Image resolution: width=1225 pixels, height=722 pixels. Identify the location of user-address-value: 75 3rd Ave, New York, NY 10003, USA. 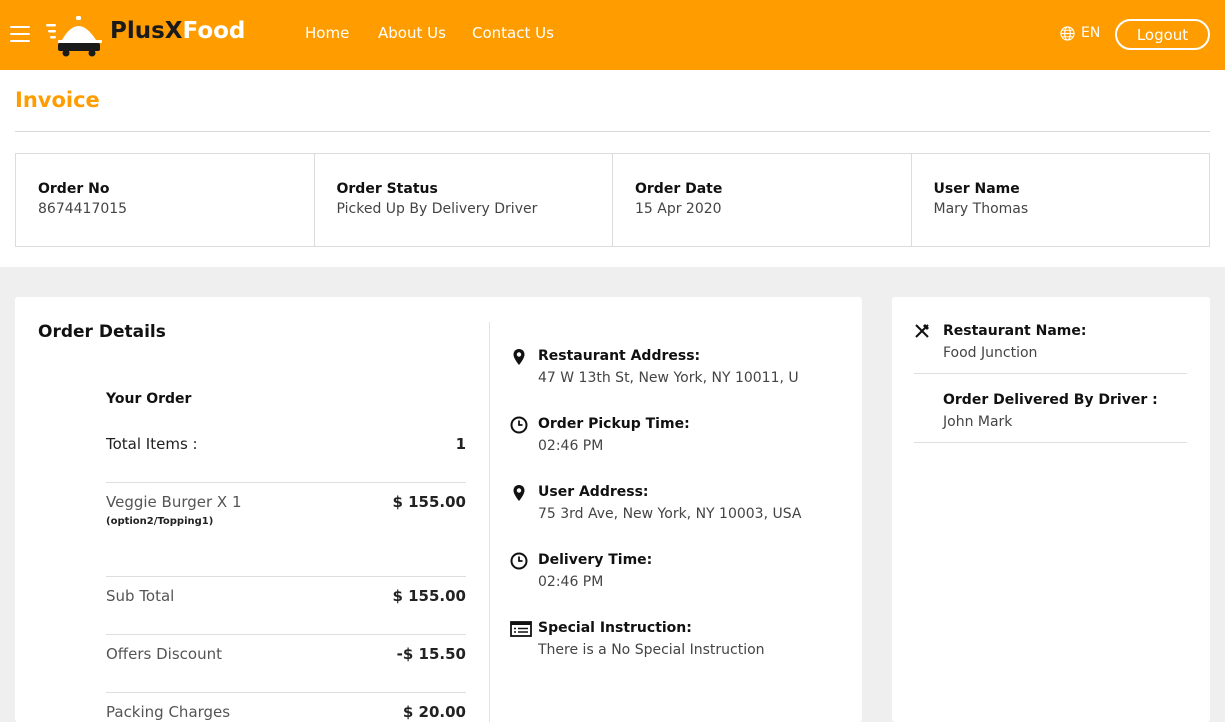
(670, 514).